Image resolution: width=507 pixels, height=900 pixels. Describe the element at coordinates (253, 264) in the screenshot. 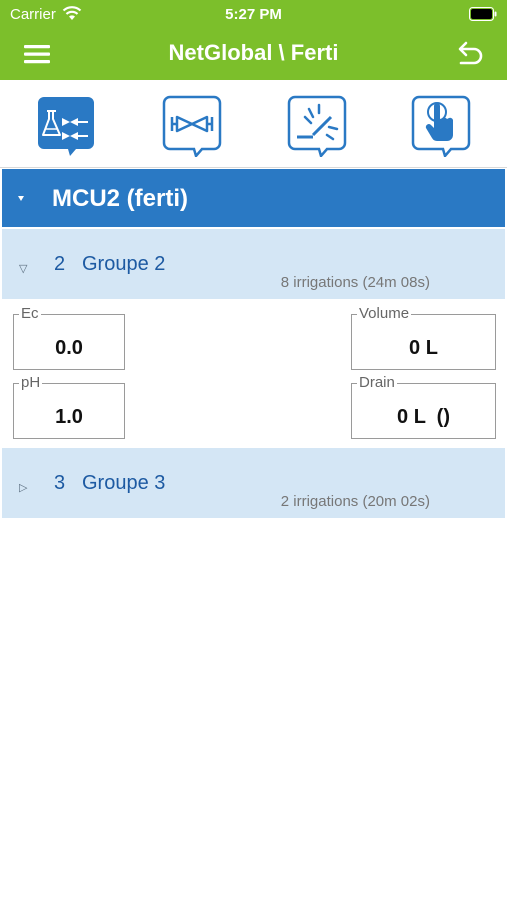

I see `group-row-2: ▽ 2 Groupe 2 8 irrigations (24m 08s)` at that location.